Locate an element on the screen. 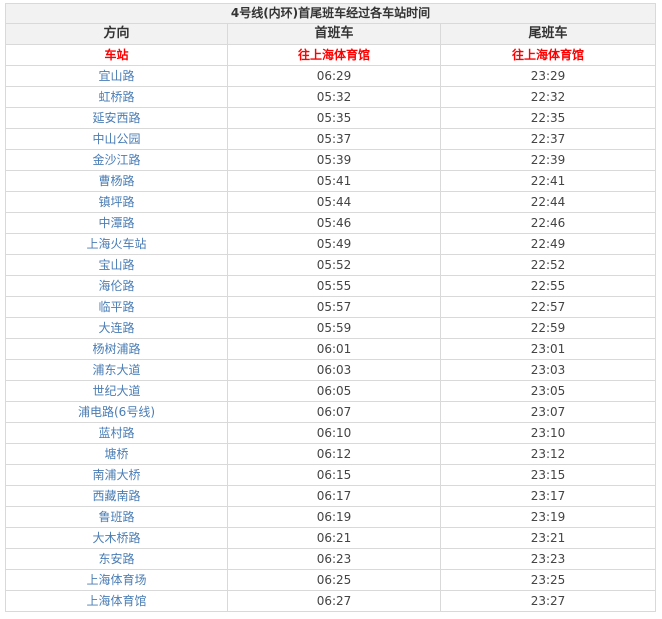 The width and height of the screenshot is (662, 619). first-train-time-cell: 06:03 is located at coordinates (334, 370).